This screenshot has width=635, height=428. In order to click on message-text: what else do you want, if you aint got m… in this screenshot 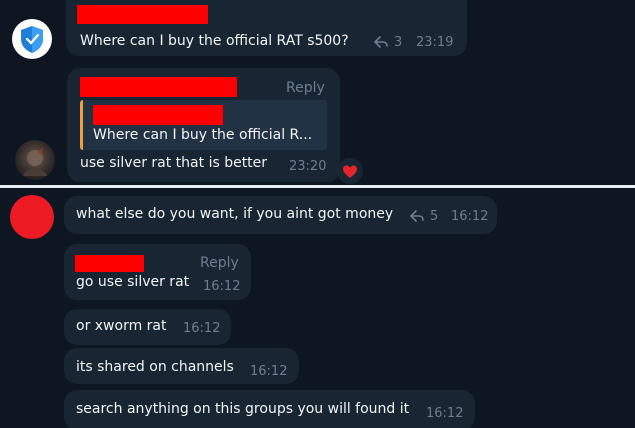, I will do `click(235, 214)`.